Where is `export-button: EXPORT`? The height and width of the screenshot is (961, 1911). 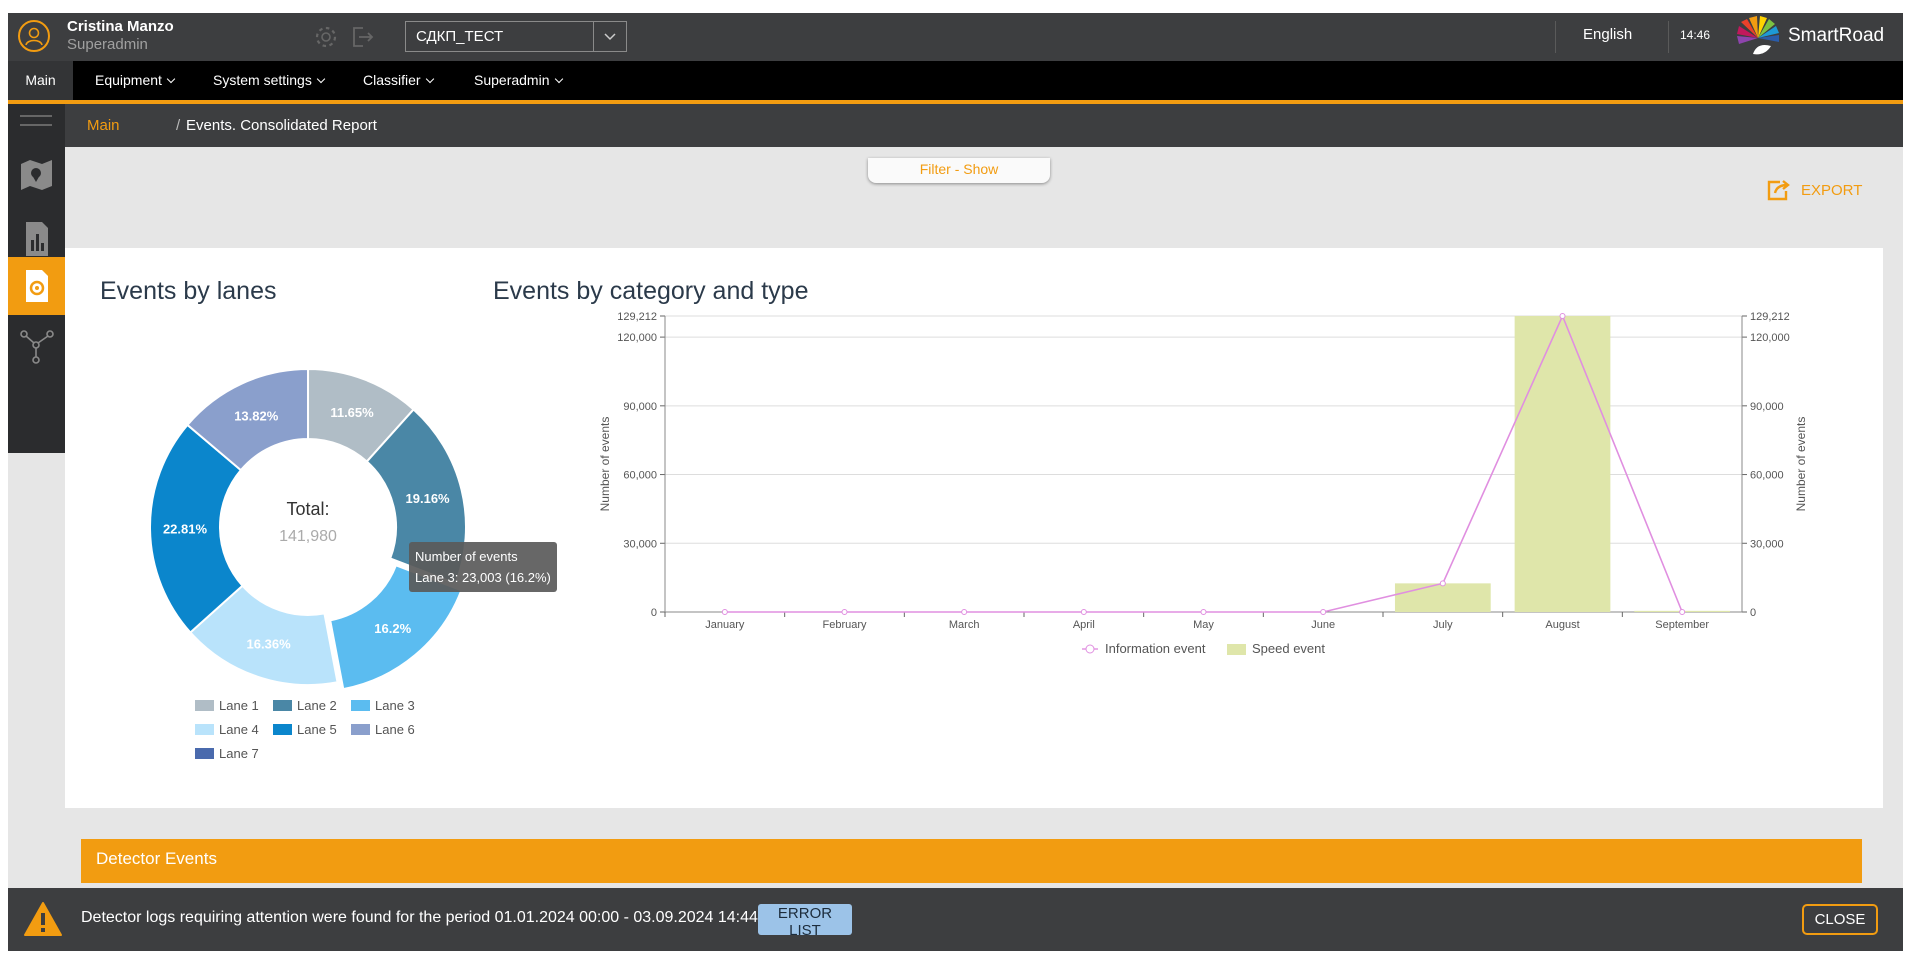 export-button: EXPORT is located at coordinates (1816, 191).